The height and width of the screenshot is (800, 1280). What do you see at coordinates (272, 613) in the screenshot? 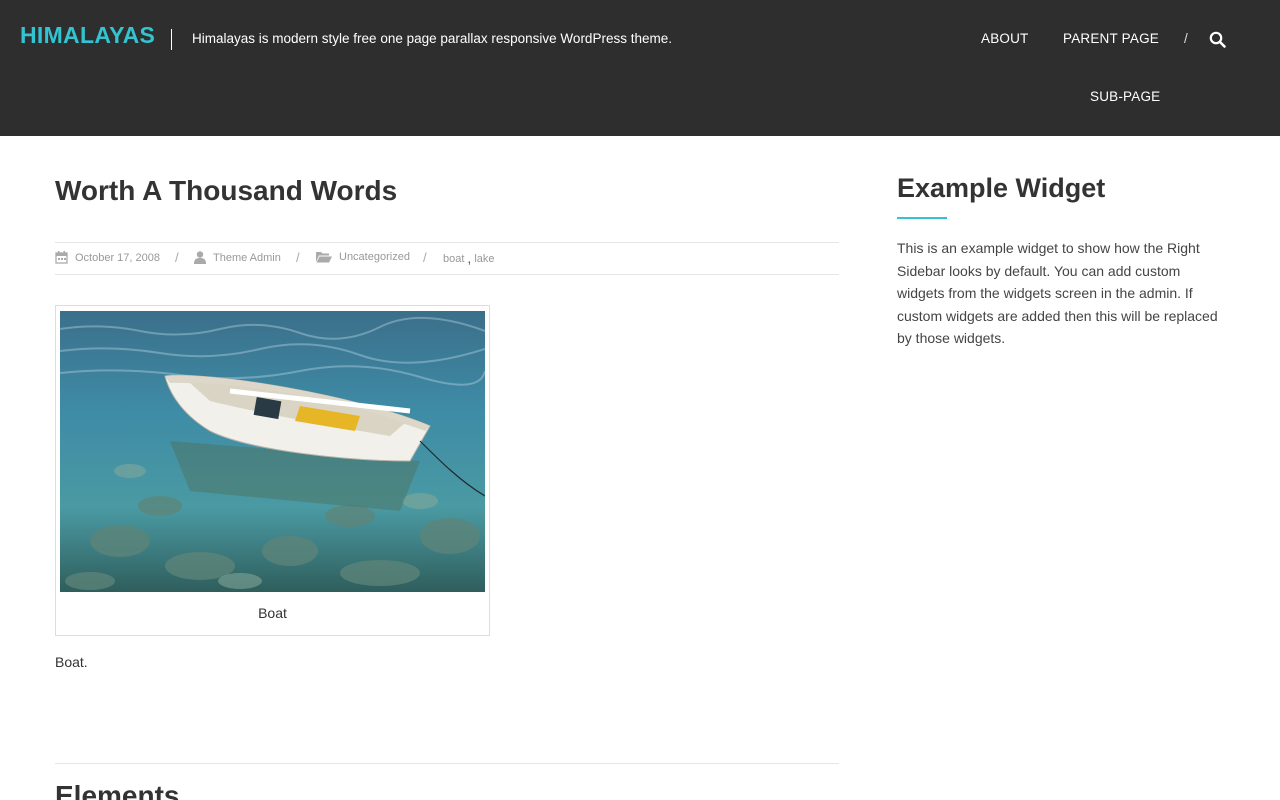
I see `image-caption: Boat` at bounding box center [272, 613].